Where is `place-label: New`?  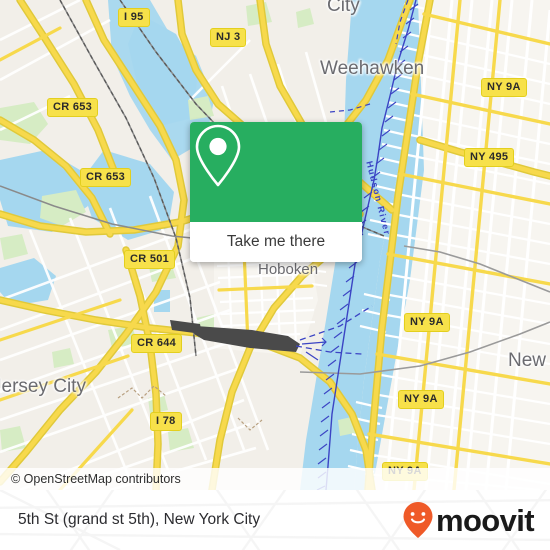
place-label: New is located at coordinates (527, 360).